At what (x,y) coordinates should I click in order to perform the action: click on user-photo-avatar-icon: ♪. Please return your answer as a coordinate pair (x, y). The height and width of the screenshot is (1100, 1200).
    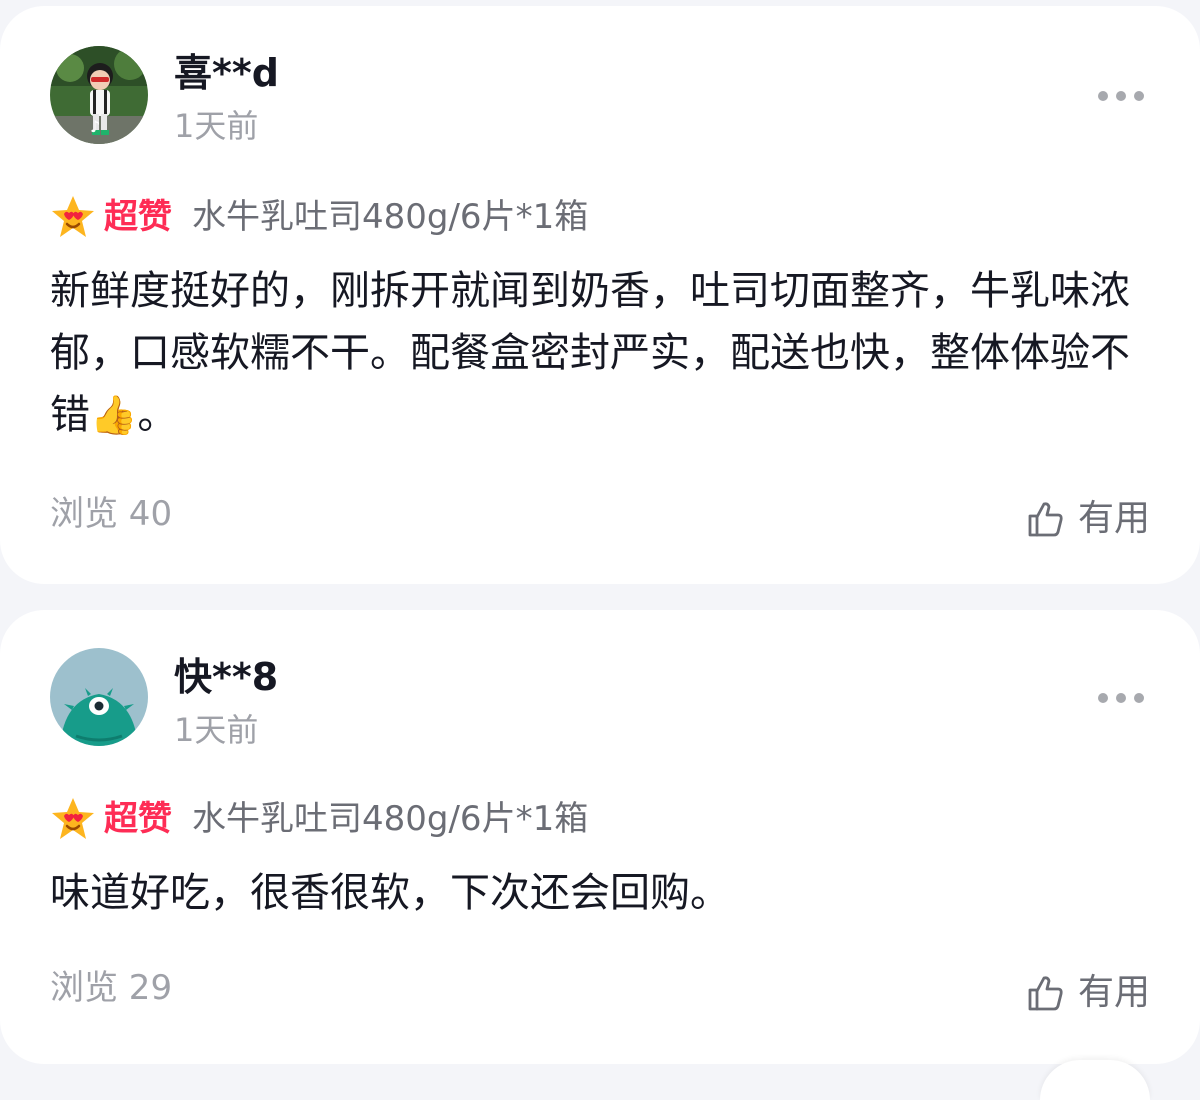
    Looking at the image, I should click on (99, 95).